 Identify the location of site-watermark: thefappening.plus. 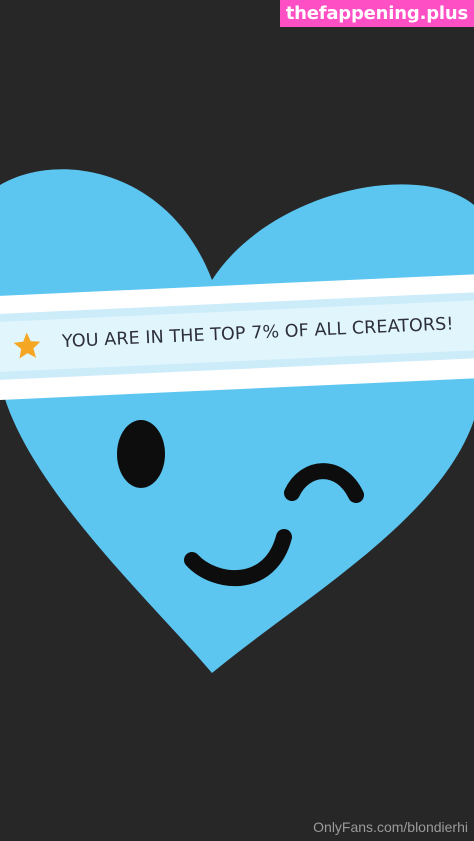
(376, 13).